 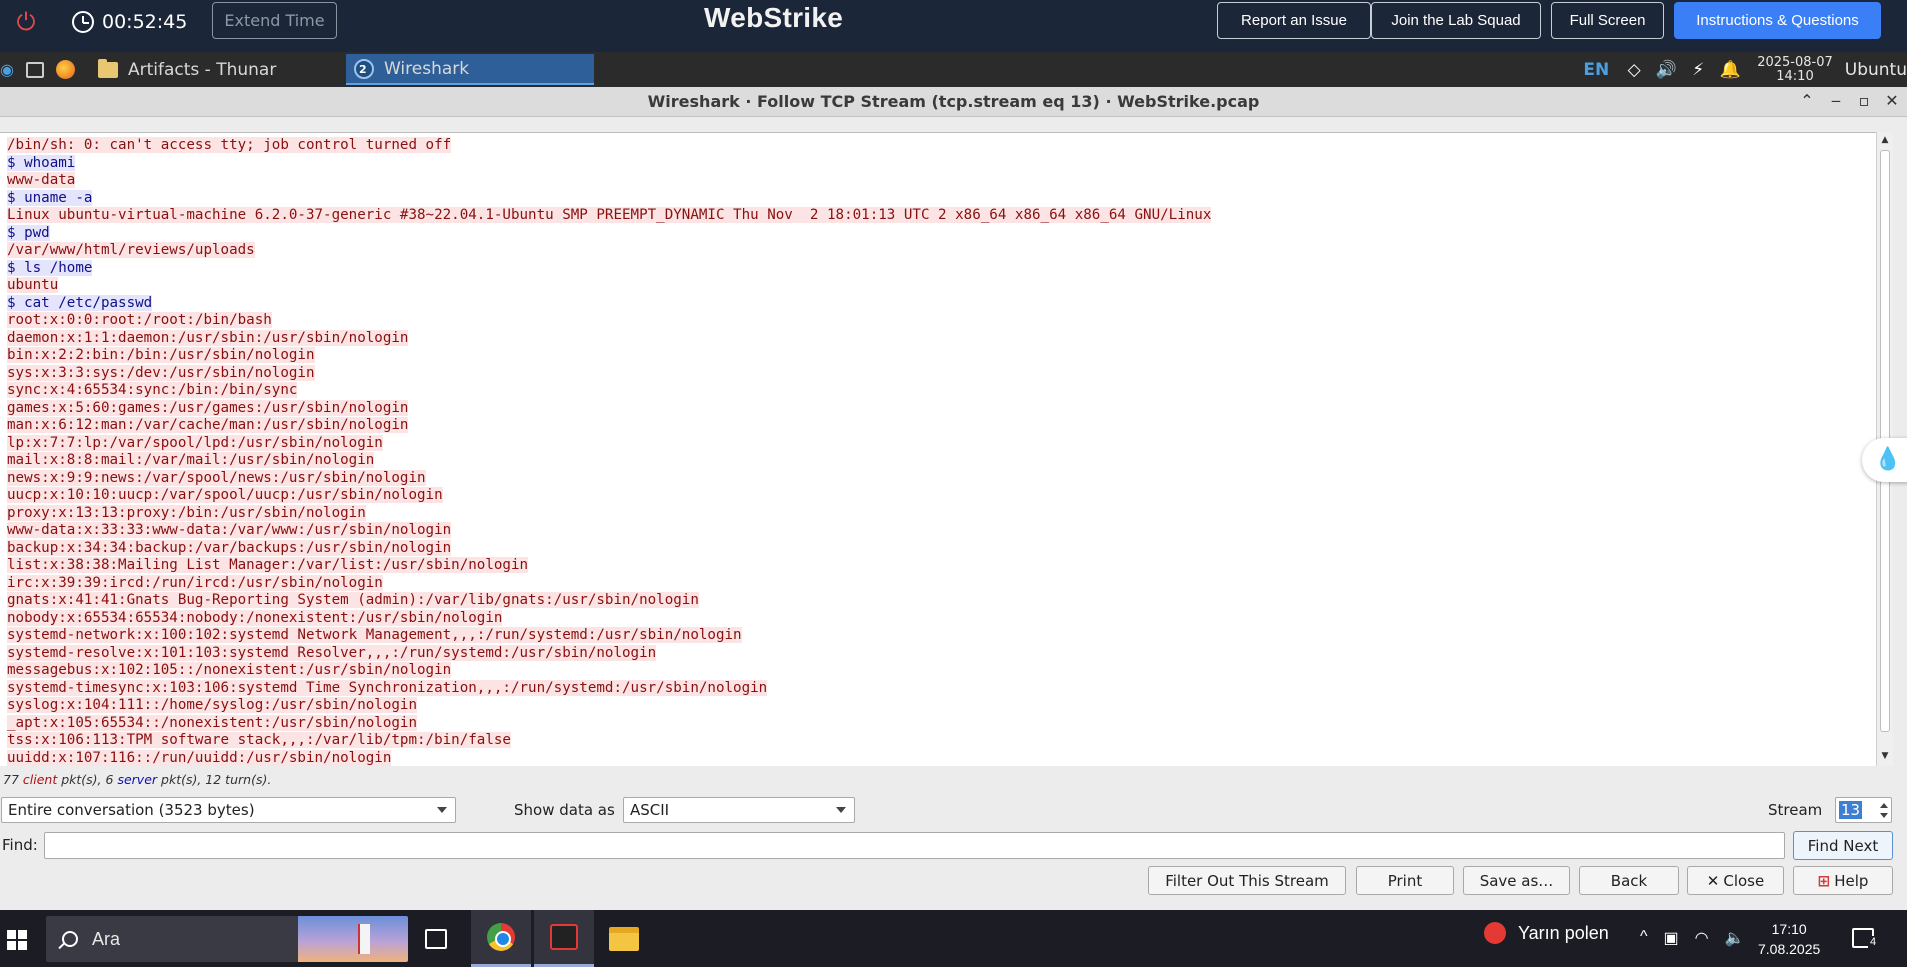 What do you see at coordinates (1702, 938) in the screenshot?
I see `wifi-icon: ◠` at bounding box center [1702, 938].